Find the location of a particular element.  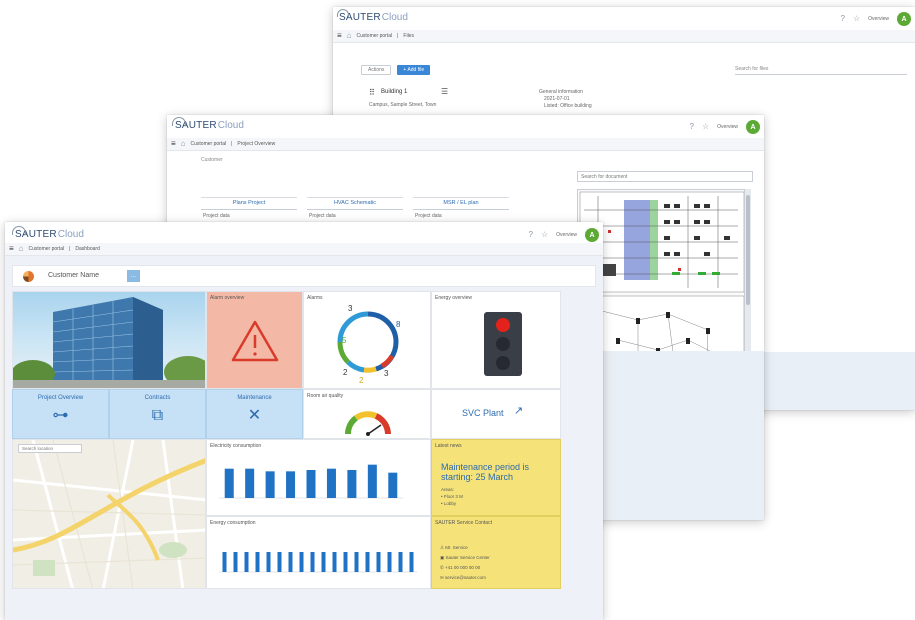

warning-icon is located at coordinates (255, 341).